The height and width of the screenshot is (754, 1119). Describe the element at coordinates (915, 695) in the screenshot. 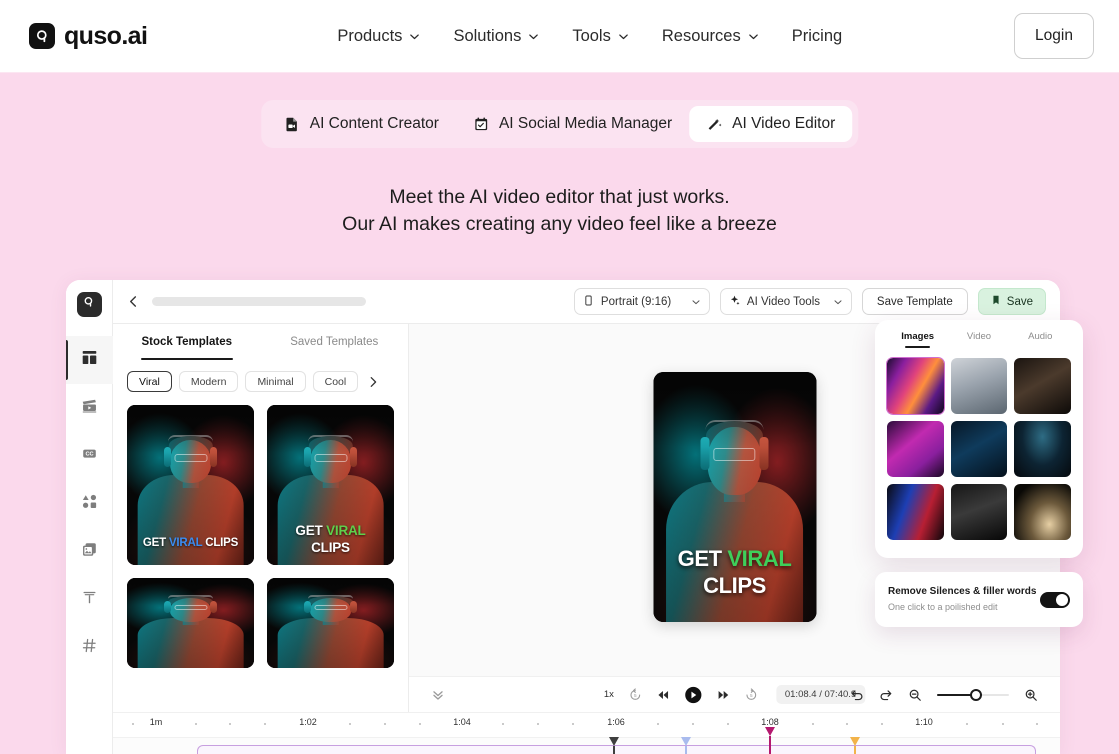

I see `zoom-out-icon` at that location.